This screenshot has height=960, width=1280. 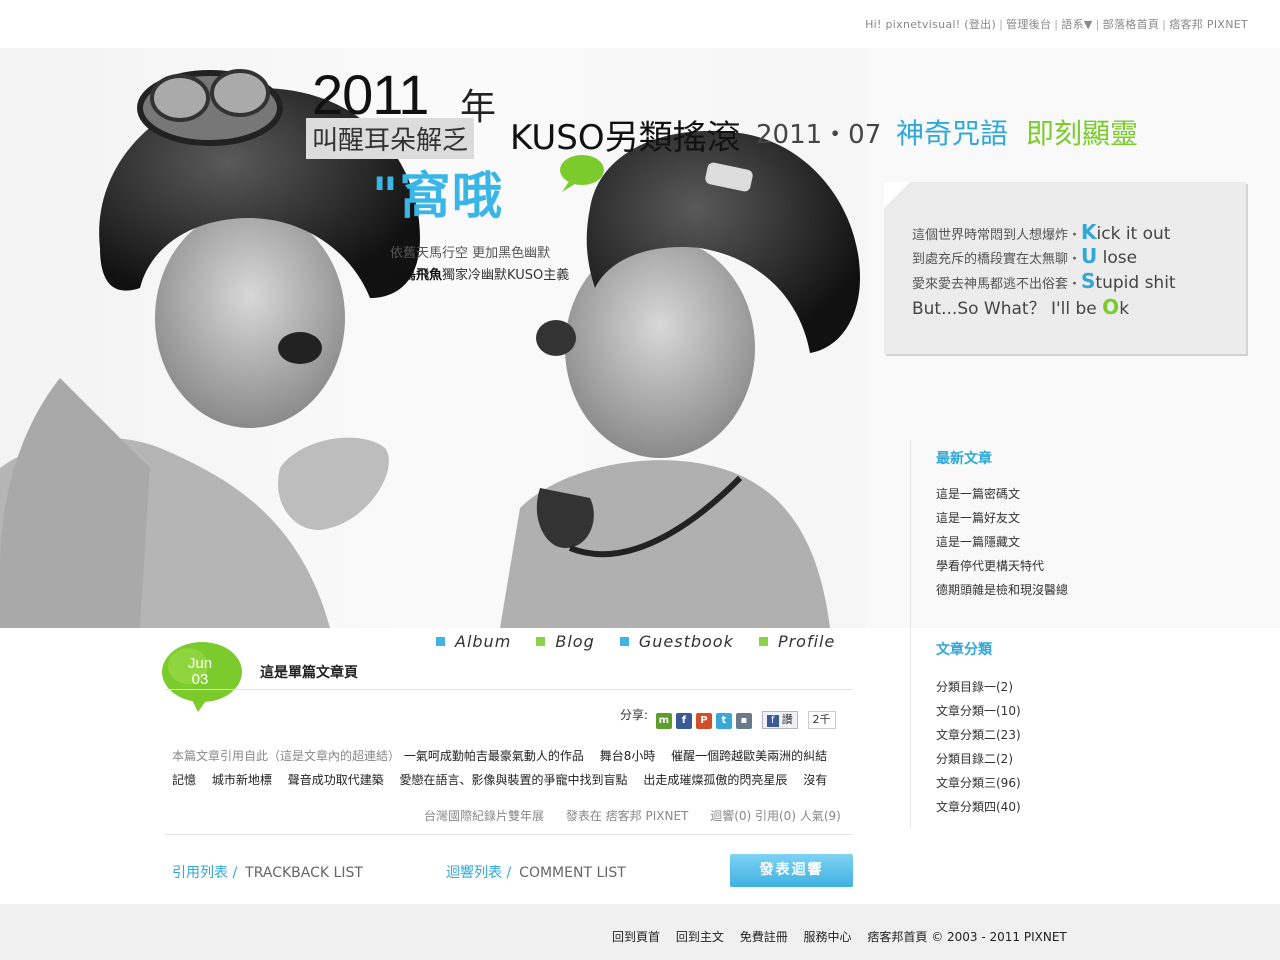 I want to click on comment-cn: 迴響列表 /, so click(x=479, y=873).